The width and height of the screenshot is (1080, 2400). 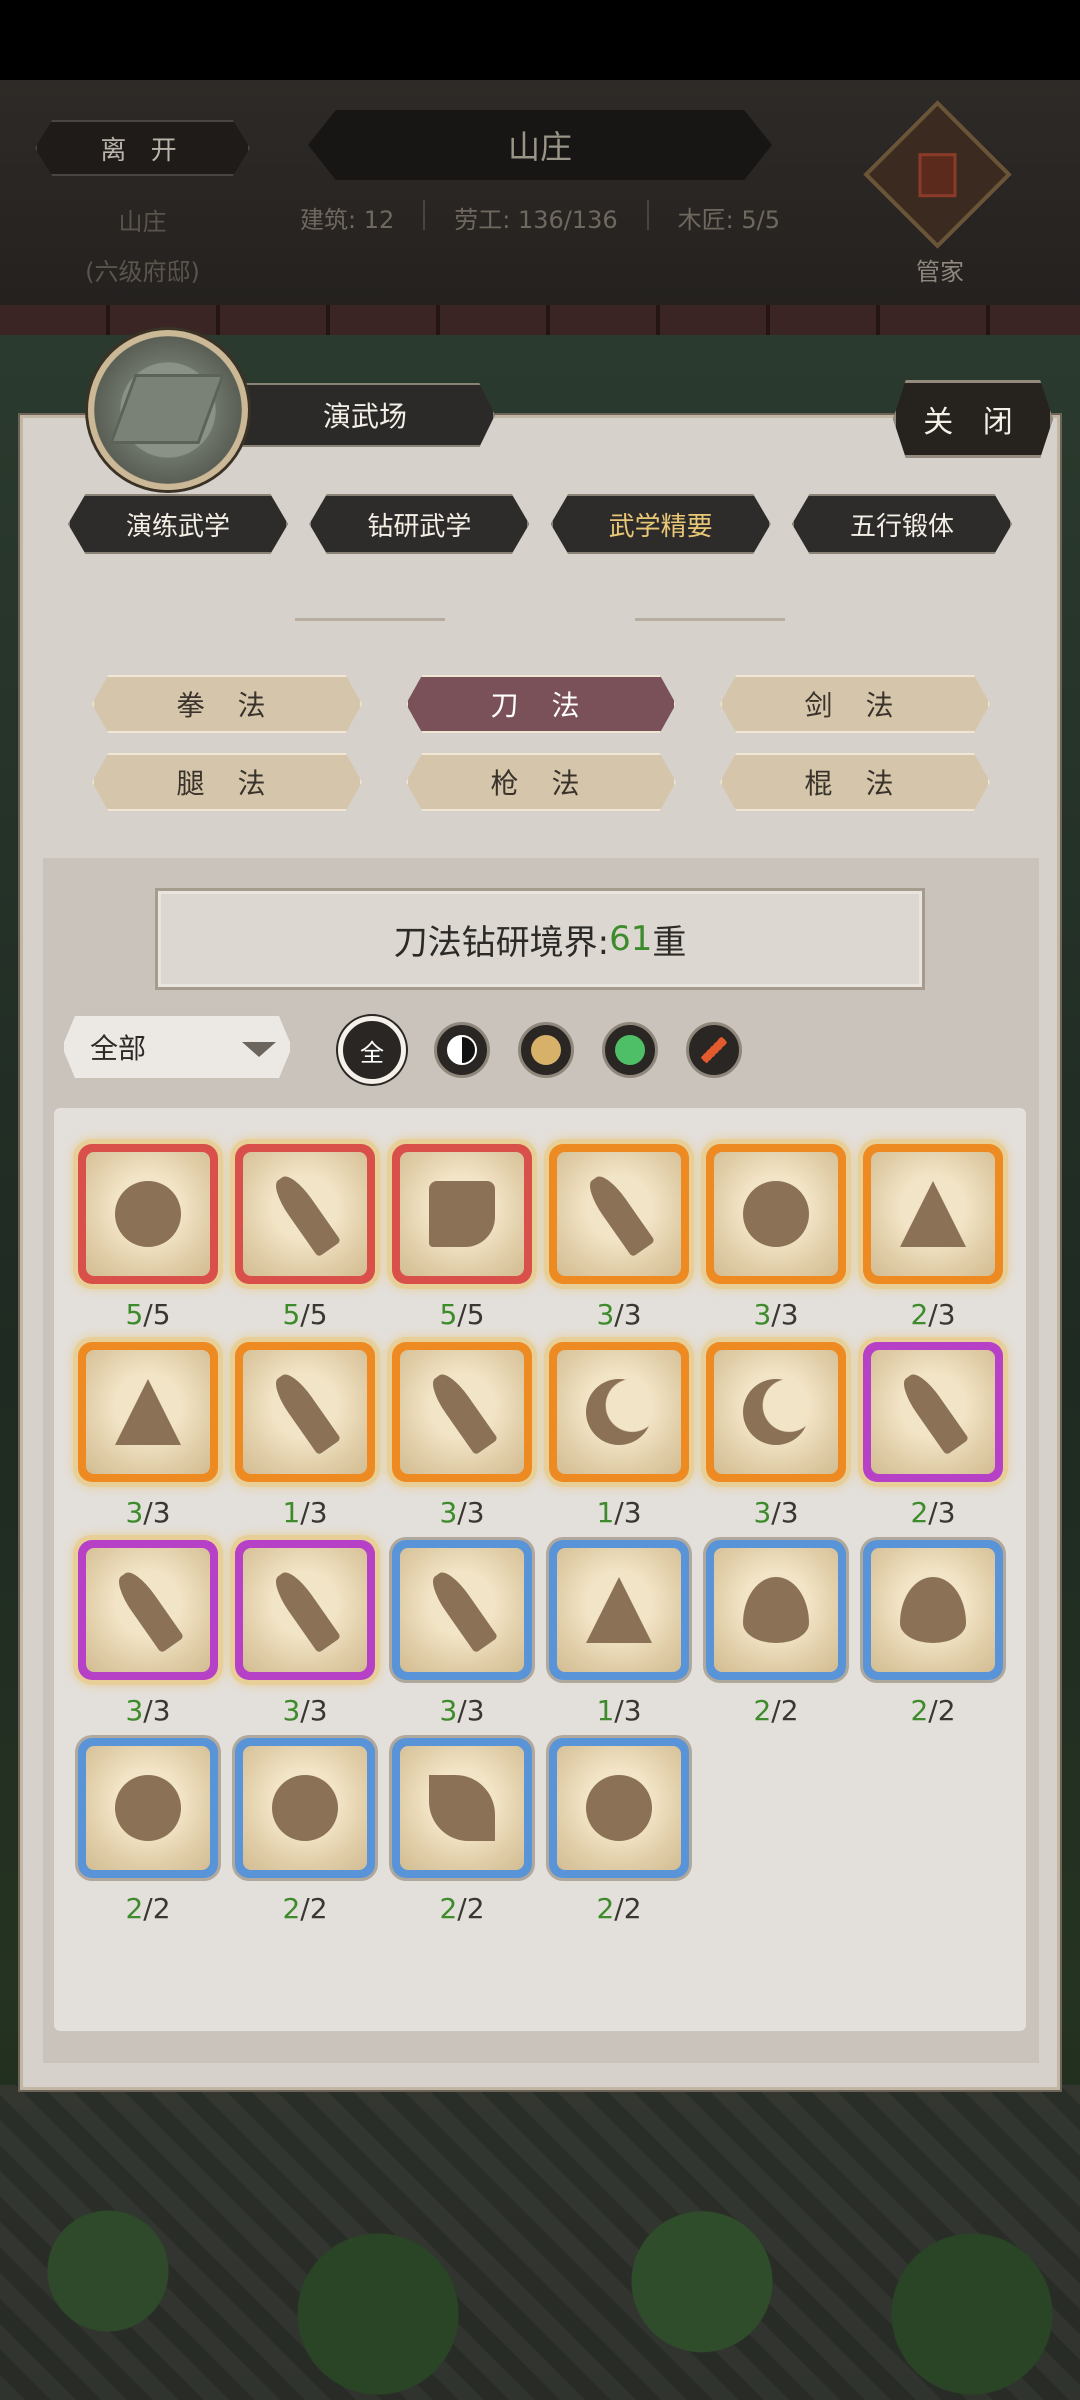 What do you see at coordinates (259, 1049) in the screenshot?
I see `chevron-down-icon` at bounding box center [259, 1049].